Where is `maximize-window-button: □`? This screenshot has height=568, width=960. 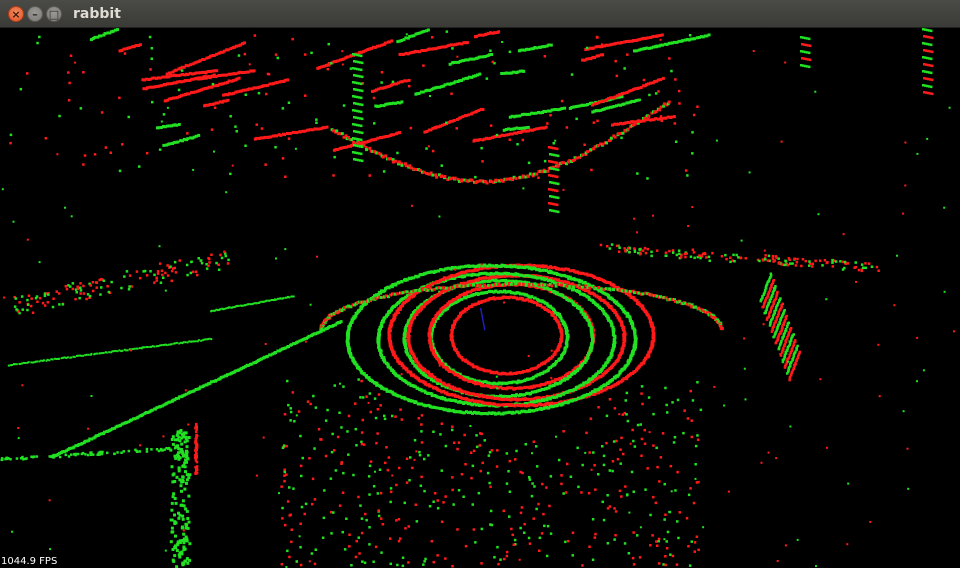 maximize-window-button: □ is located at coordinates (54, 14).